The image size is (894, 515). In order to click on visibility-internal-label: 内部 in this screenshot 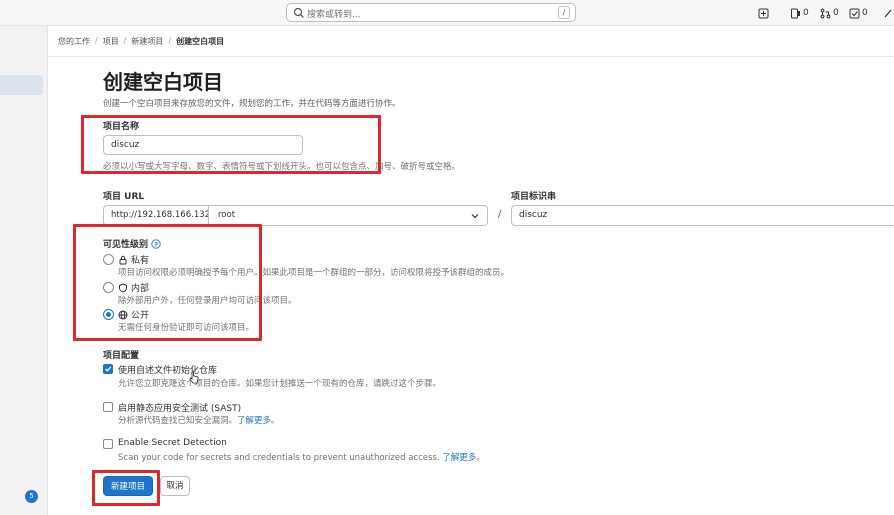, I will do `click(140, 289)`.